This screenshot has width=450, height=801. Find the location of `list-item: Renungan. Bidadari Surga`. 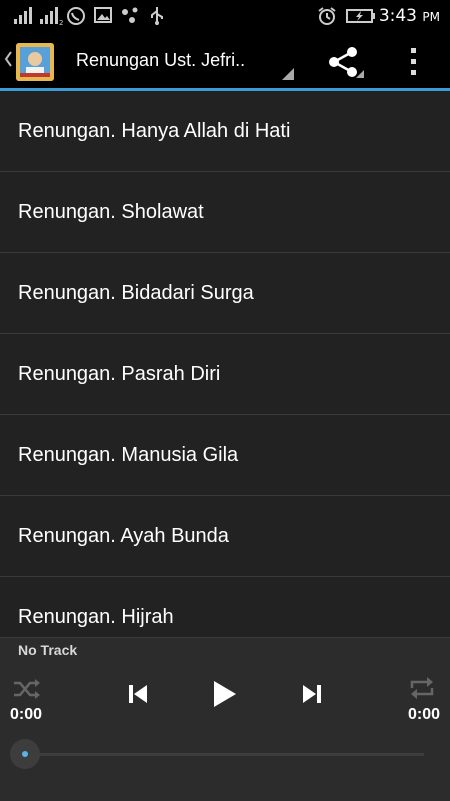

list-item: Renungan. Bidadari Surga is located at coordinates (225, 293).